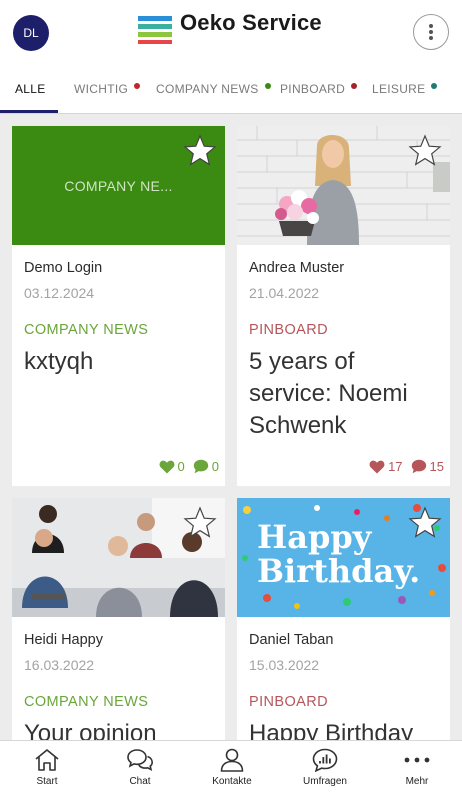 This screenshot has height=800, width=462. I want to click on tab-label: ALLE, so click(30, 89).